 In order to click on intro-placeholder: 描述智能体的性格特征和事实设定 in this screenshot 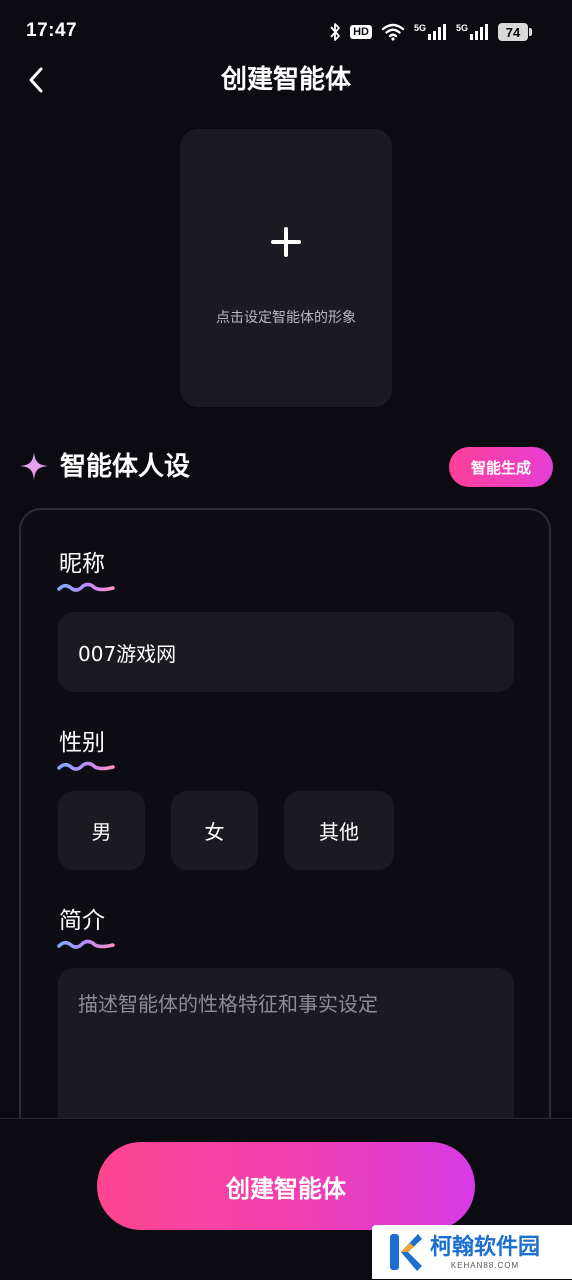, I will do `click(228, 1004)`.